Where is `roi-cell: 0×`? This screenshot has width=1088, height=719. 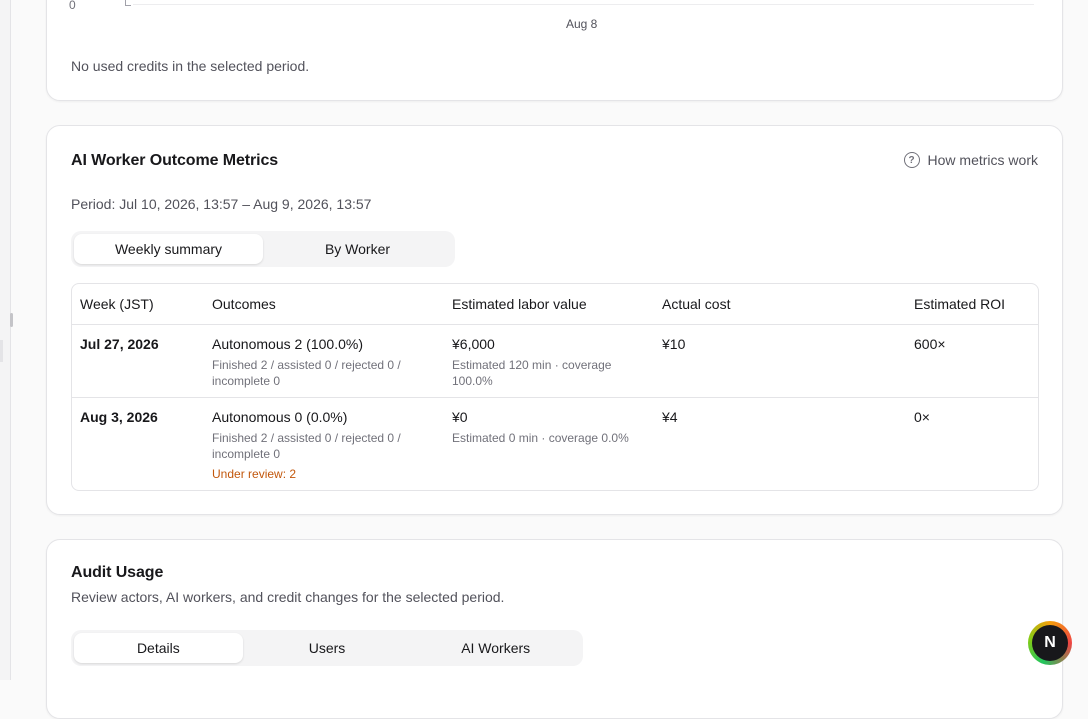
roi-cell: 0× is located at coordinates (922, 417).